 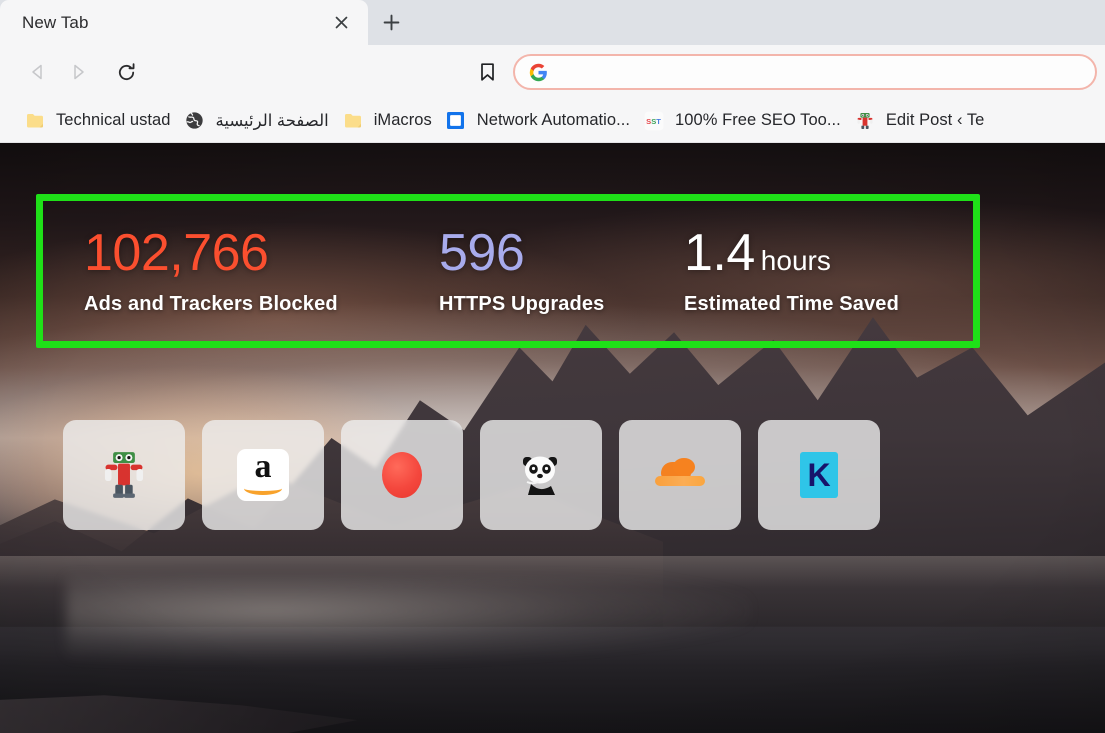 What do you see at coordinates (211, 303) in the screenshot?
I see `stat-label: Ads and Trackers Blocked` at bounding box center [211, 303].